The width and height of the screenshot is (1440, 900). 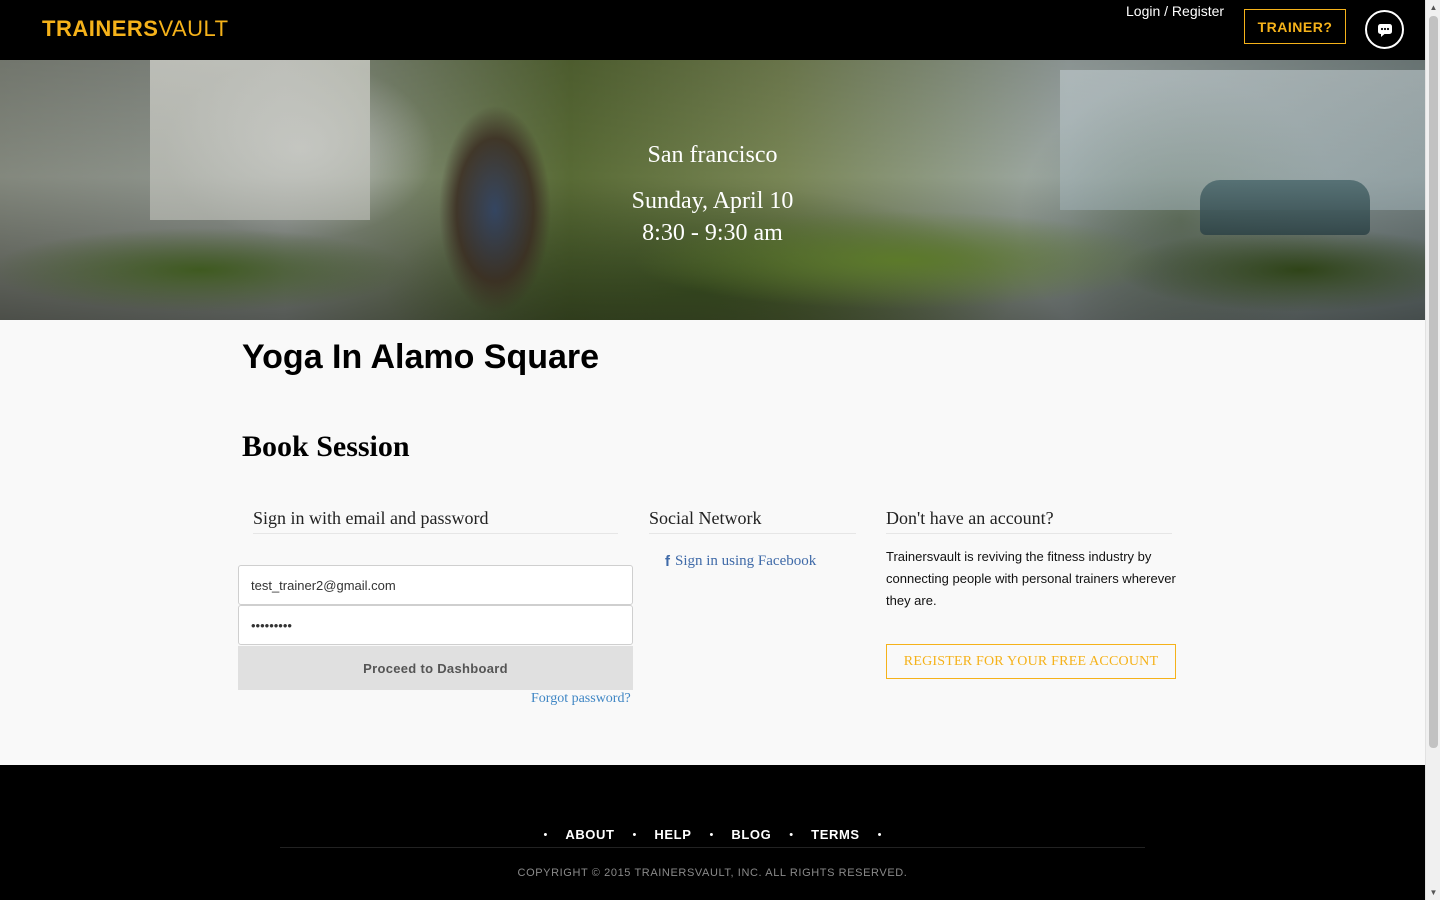 I want to click on session-date: Sunday, April 10, so click(x=712, y=201).